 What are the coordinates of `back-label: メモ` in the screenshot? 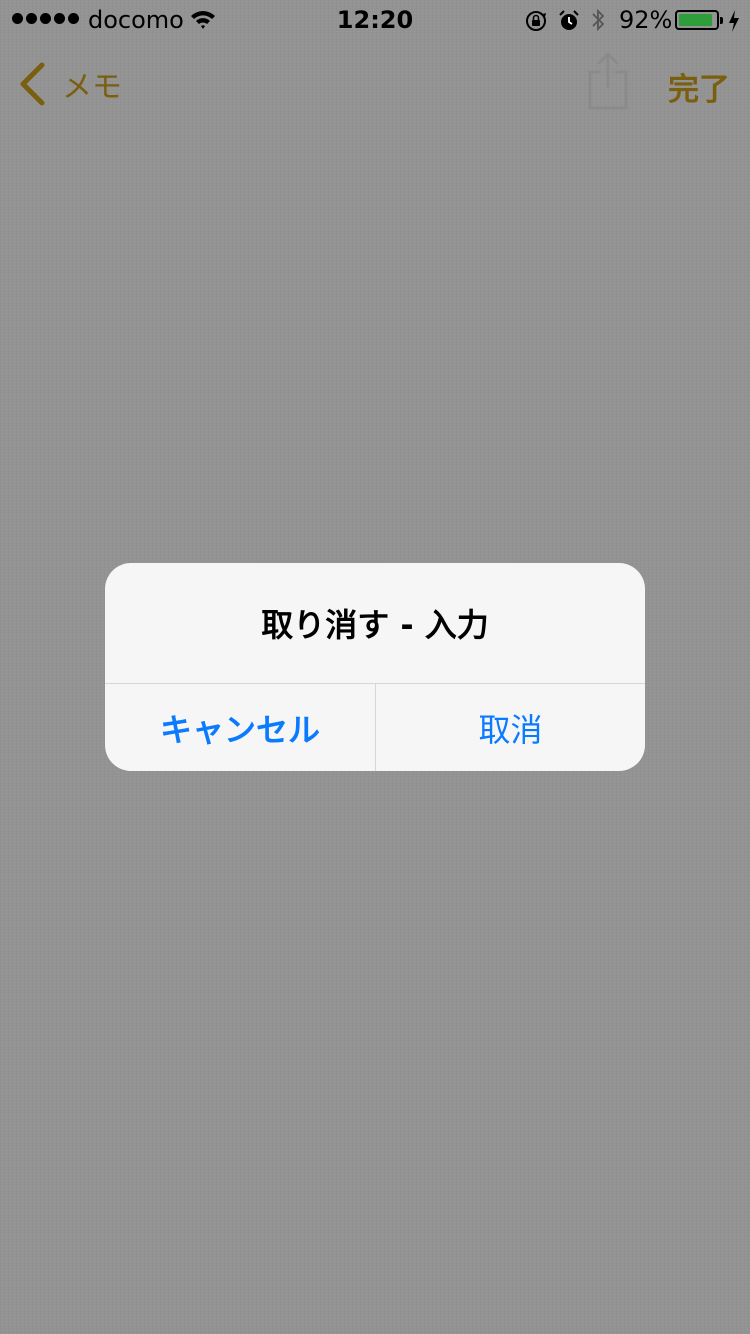 It's located at (92, 87).